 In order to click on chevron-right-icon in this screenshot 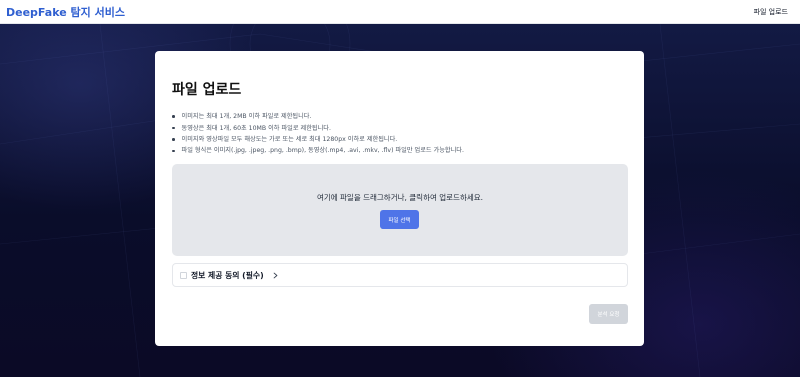, I will do `click(275, 275)`.